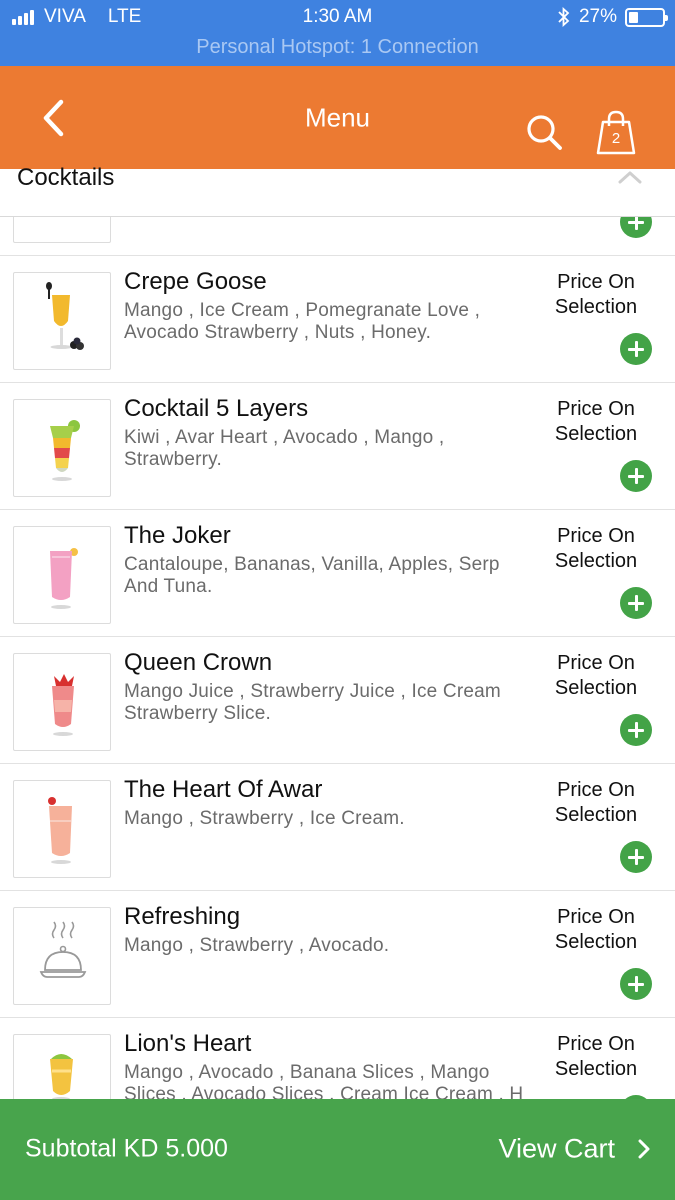 The image size is (675, 1200). Describe the element at coordinates (630, 177) in the screenshot. I see `chevron-up-icon` at that location.